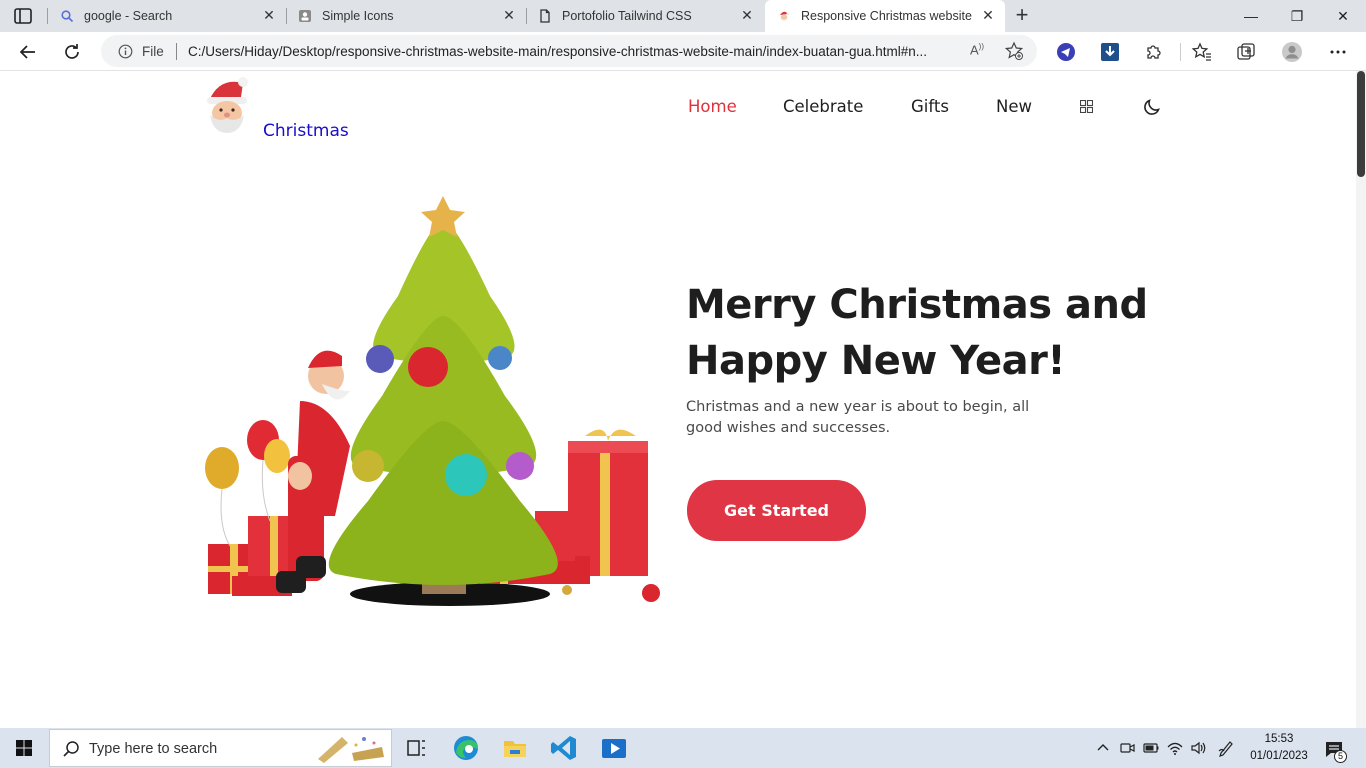  I want to click on scrollbar-thumb, so click(1361, 124).